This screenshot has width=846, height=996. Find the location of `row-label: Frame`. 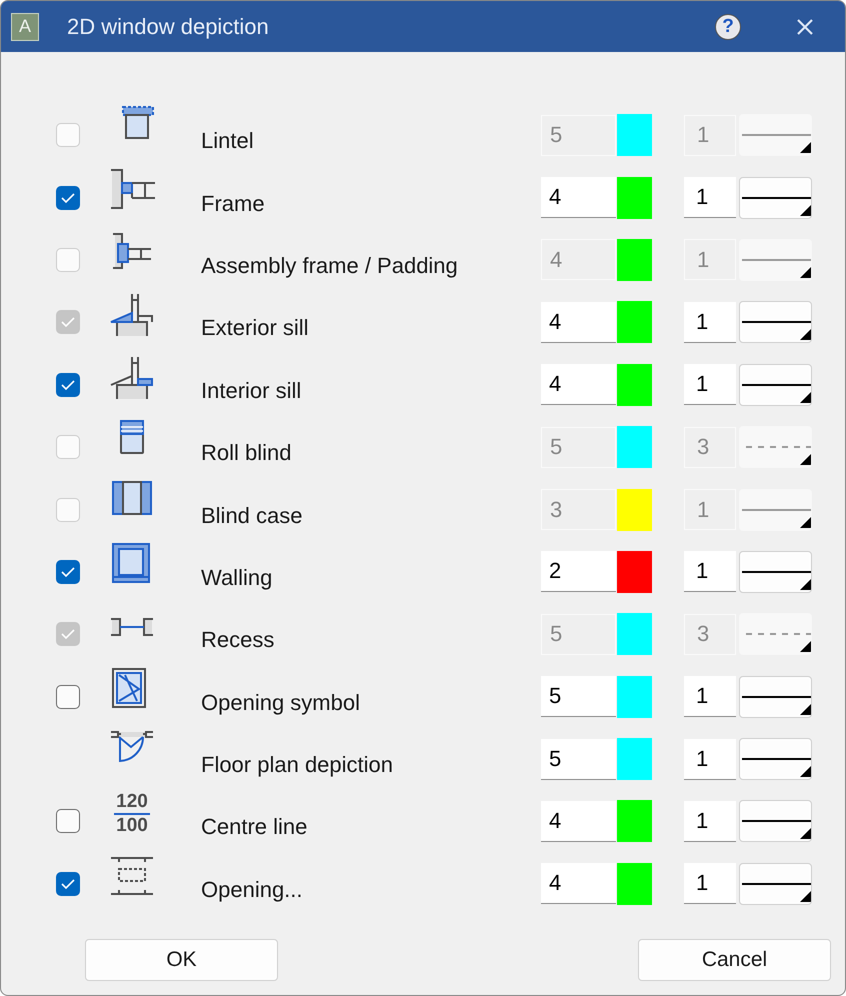

row-label: Frame is located at coordinates (233, 203).